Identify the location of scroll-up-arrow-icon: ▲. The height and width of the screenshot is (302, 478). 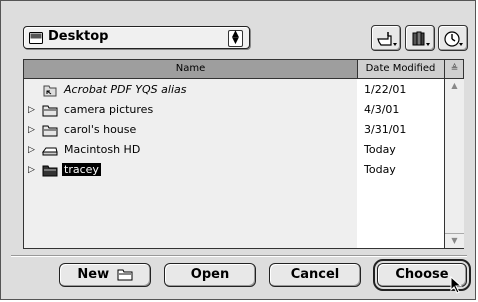
(454, 86).